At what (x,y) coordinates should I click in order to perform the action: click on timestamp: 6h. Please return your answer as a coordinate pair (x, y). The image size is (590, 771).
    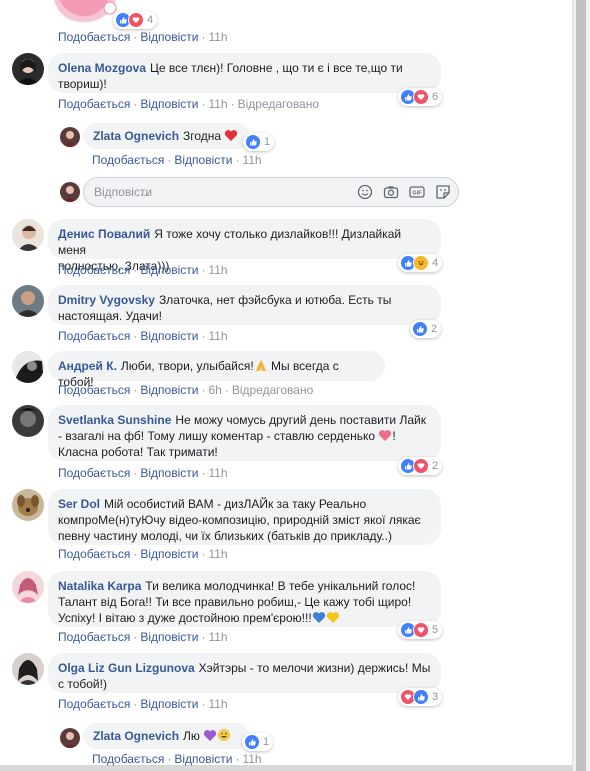
    Looking at the image, I should click on (214, 390).